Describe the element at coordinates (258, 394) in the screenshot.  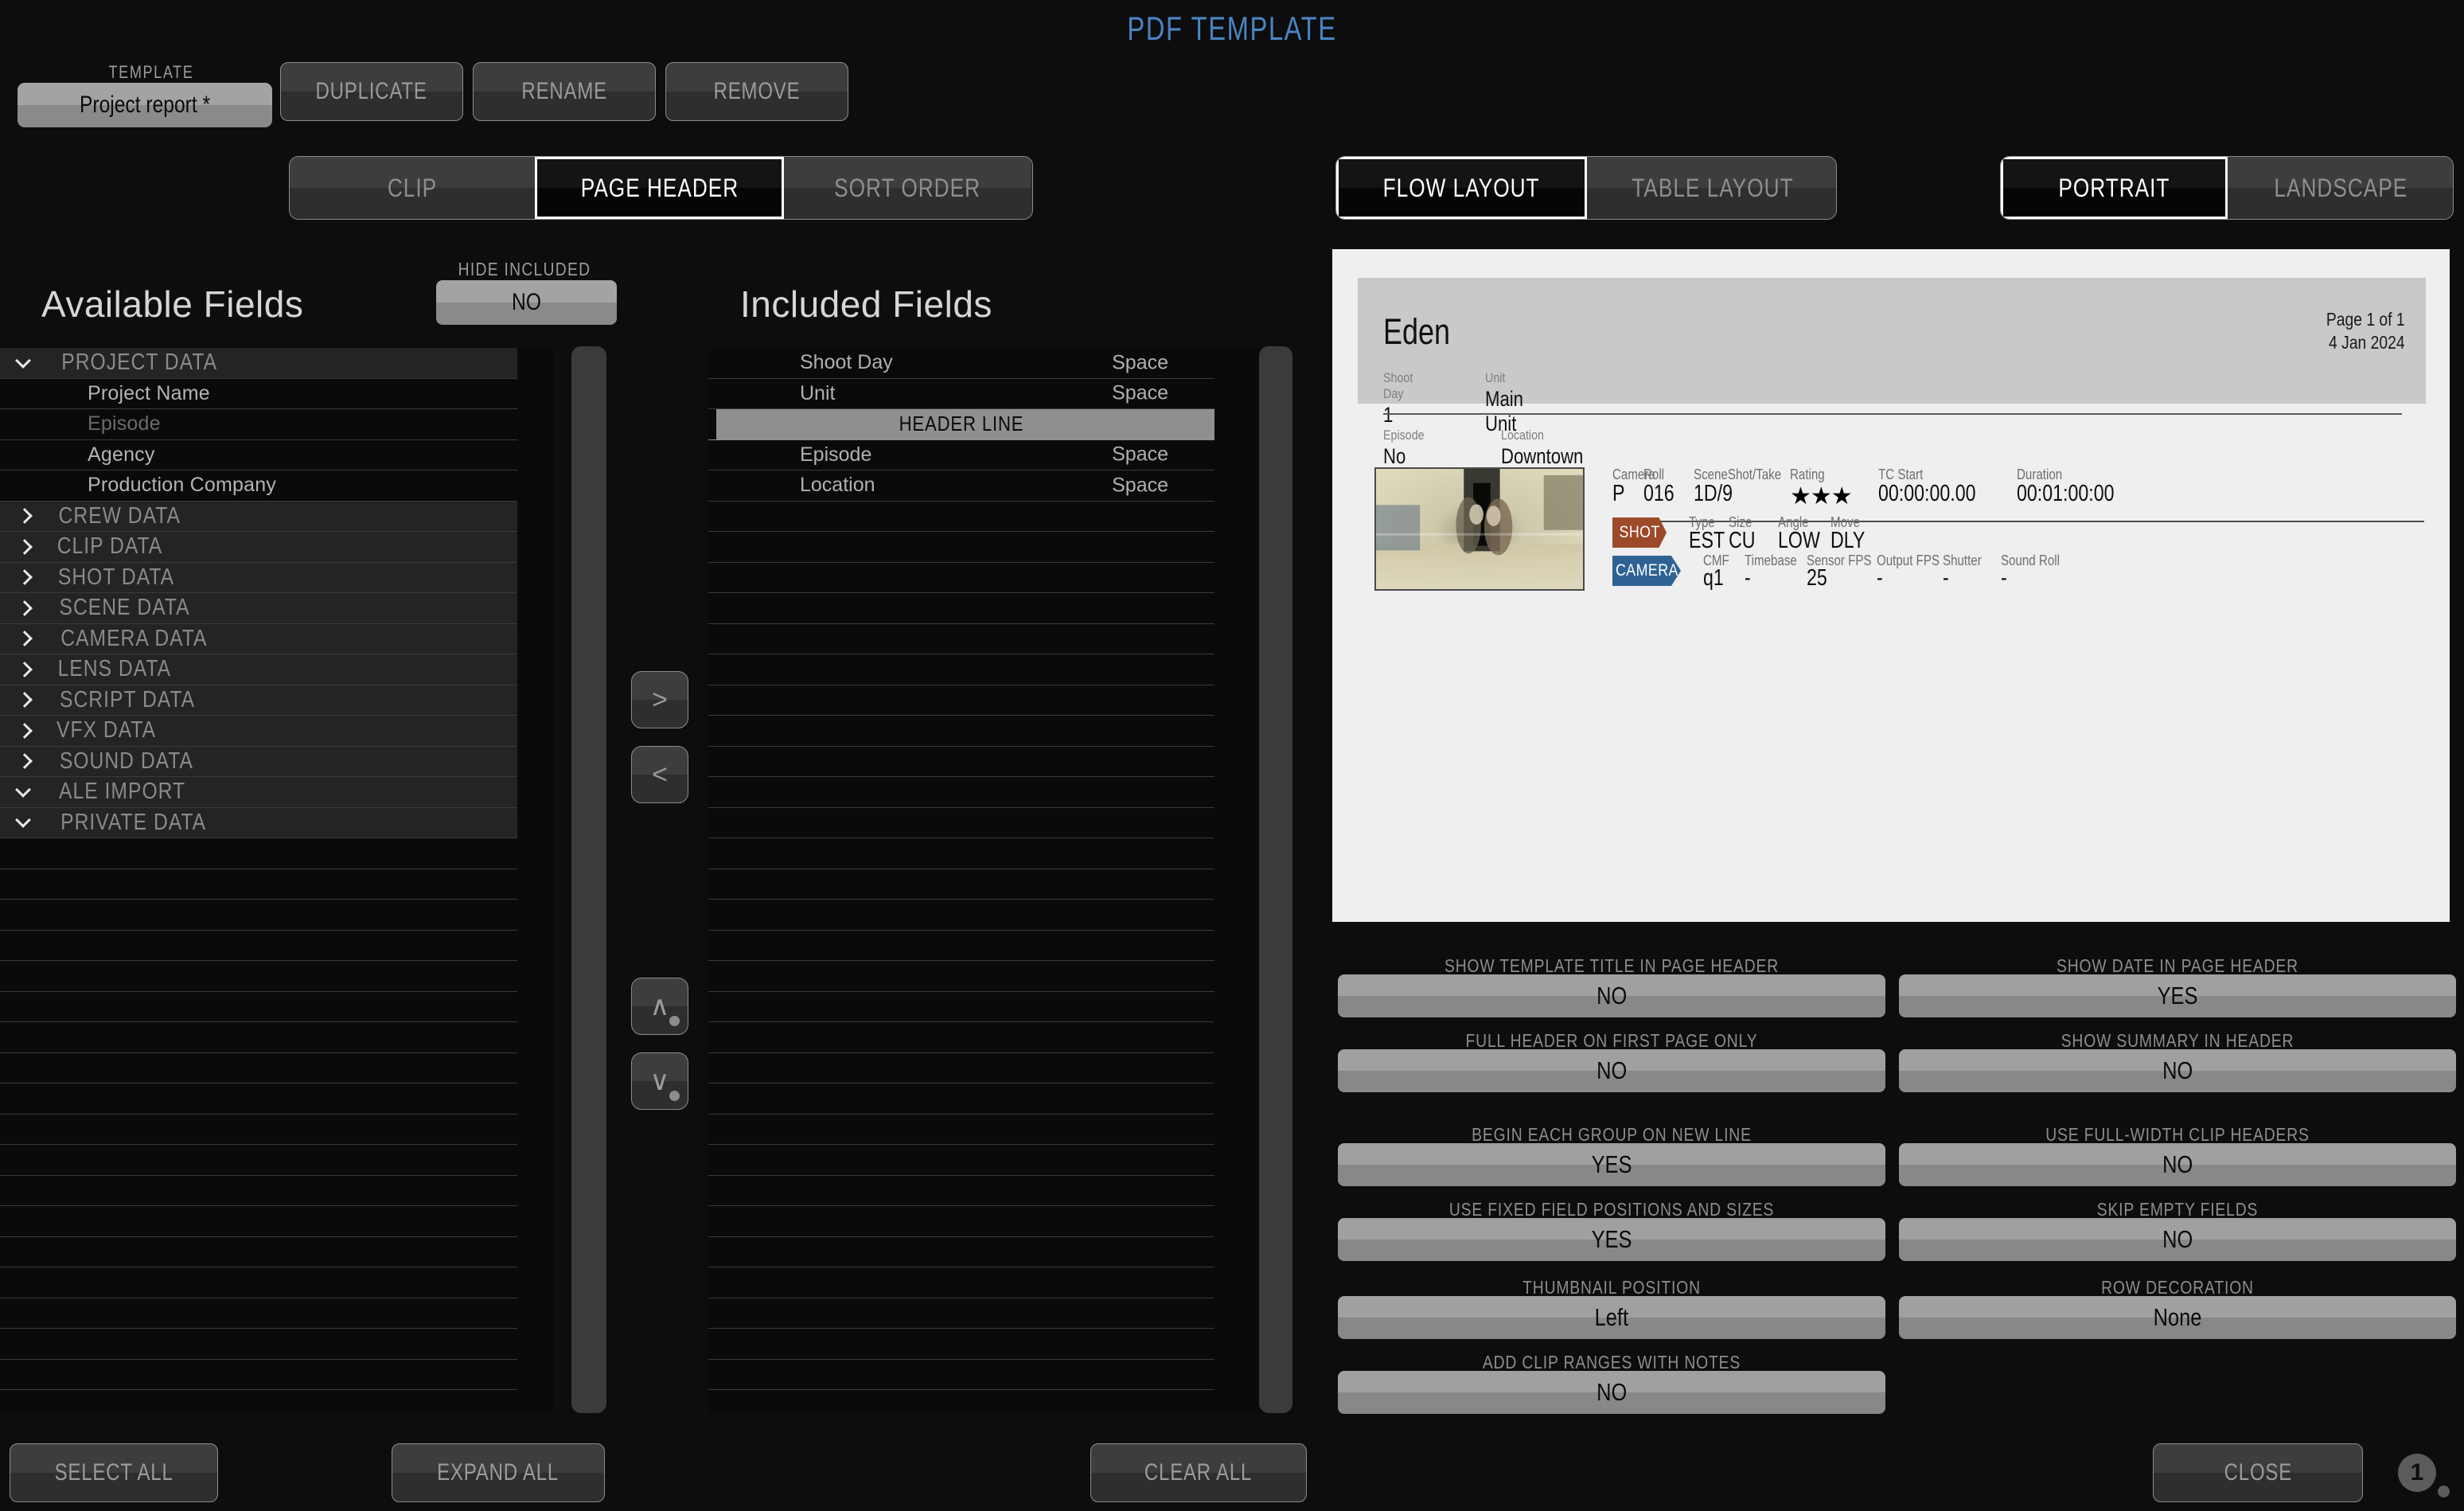
I see `available-field-row: Project Name` at that location.